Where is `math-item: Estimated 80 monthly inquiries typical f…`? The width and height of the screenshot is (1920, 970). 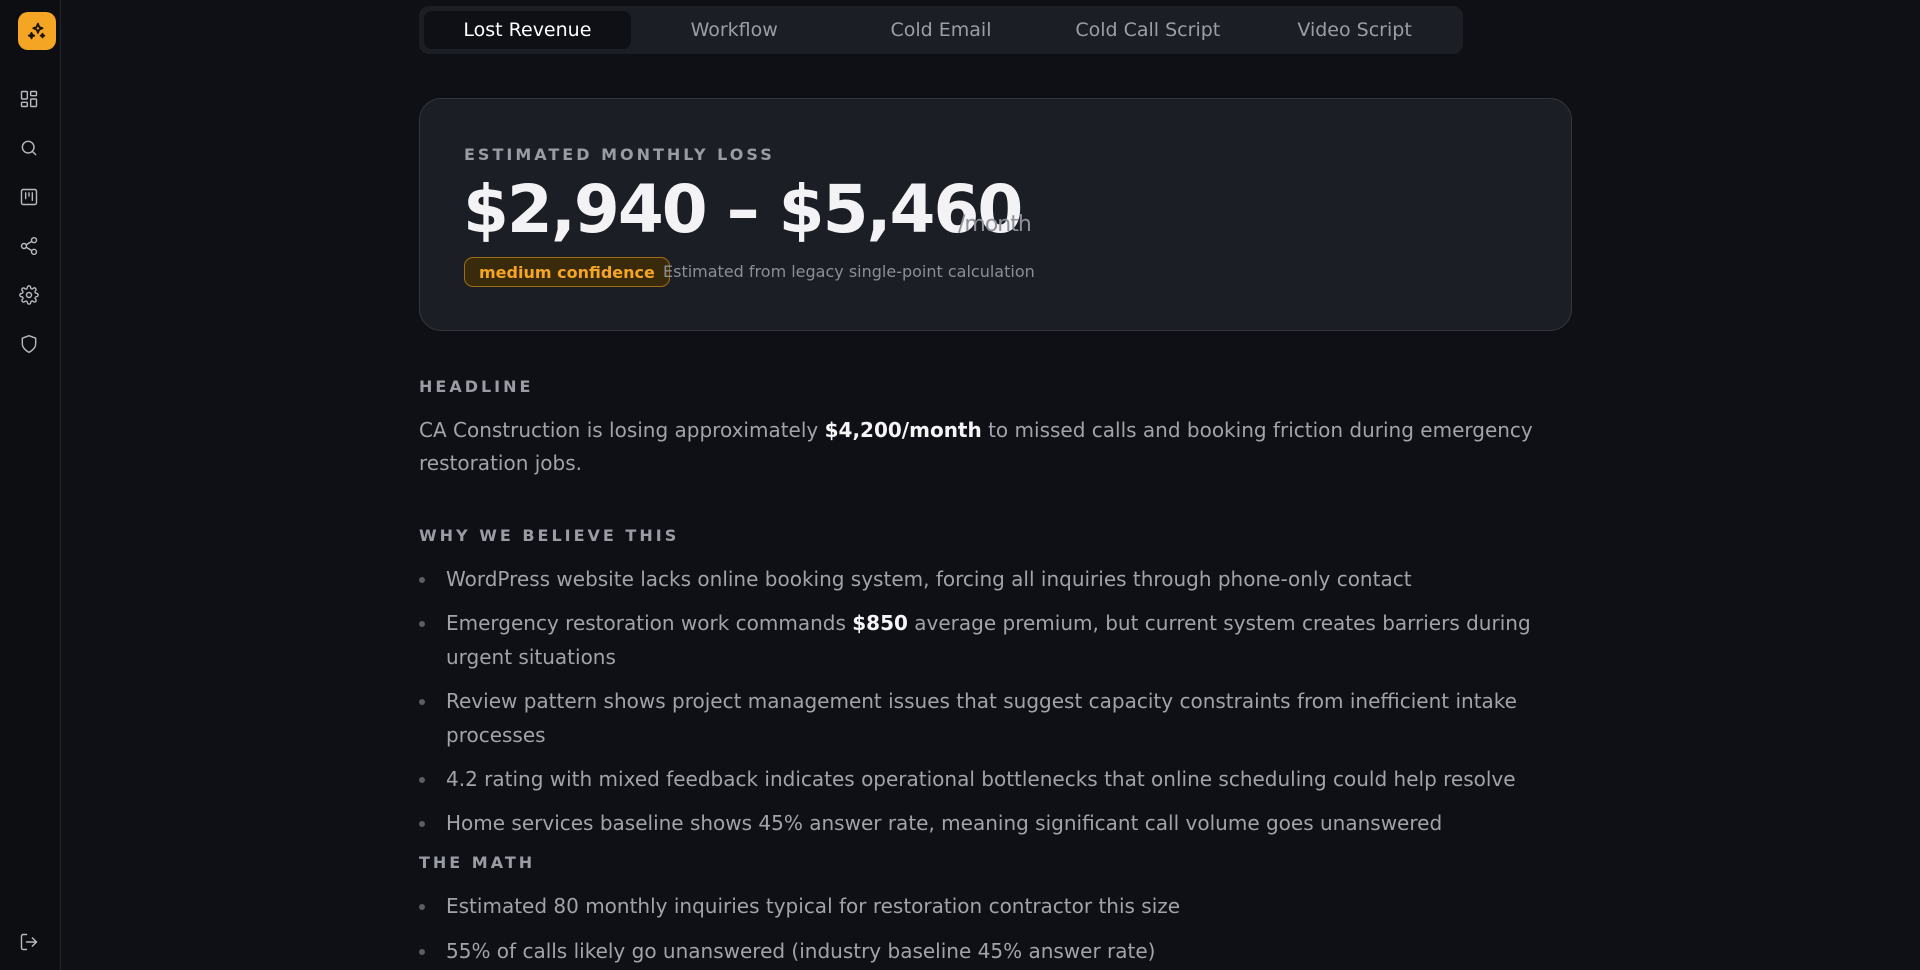 math-item: Estimated 80 monthly inquiries typical f… is located at coordinates (999, 906).